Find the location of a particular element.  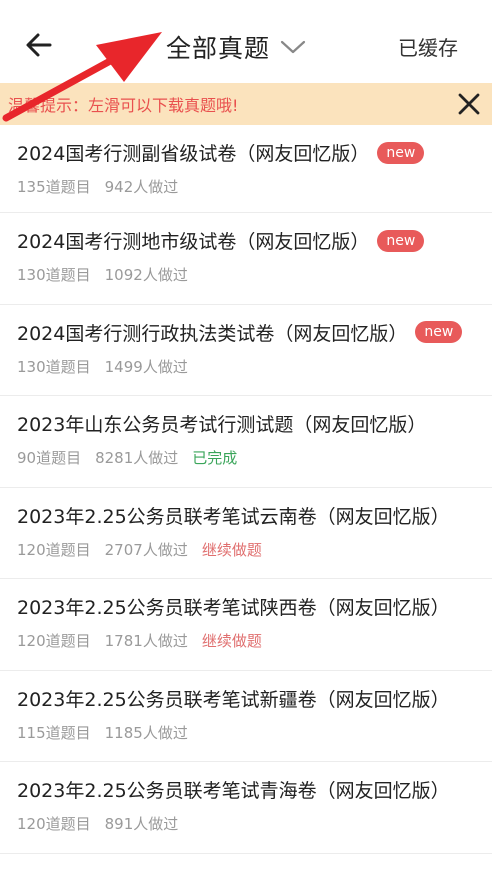

exam-title-text: 2023年2.25公务员联考笔试青海卷（网友回忆版） is located at coordinates (233, 791).